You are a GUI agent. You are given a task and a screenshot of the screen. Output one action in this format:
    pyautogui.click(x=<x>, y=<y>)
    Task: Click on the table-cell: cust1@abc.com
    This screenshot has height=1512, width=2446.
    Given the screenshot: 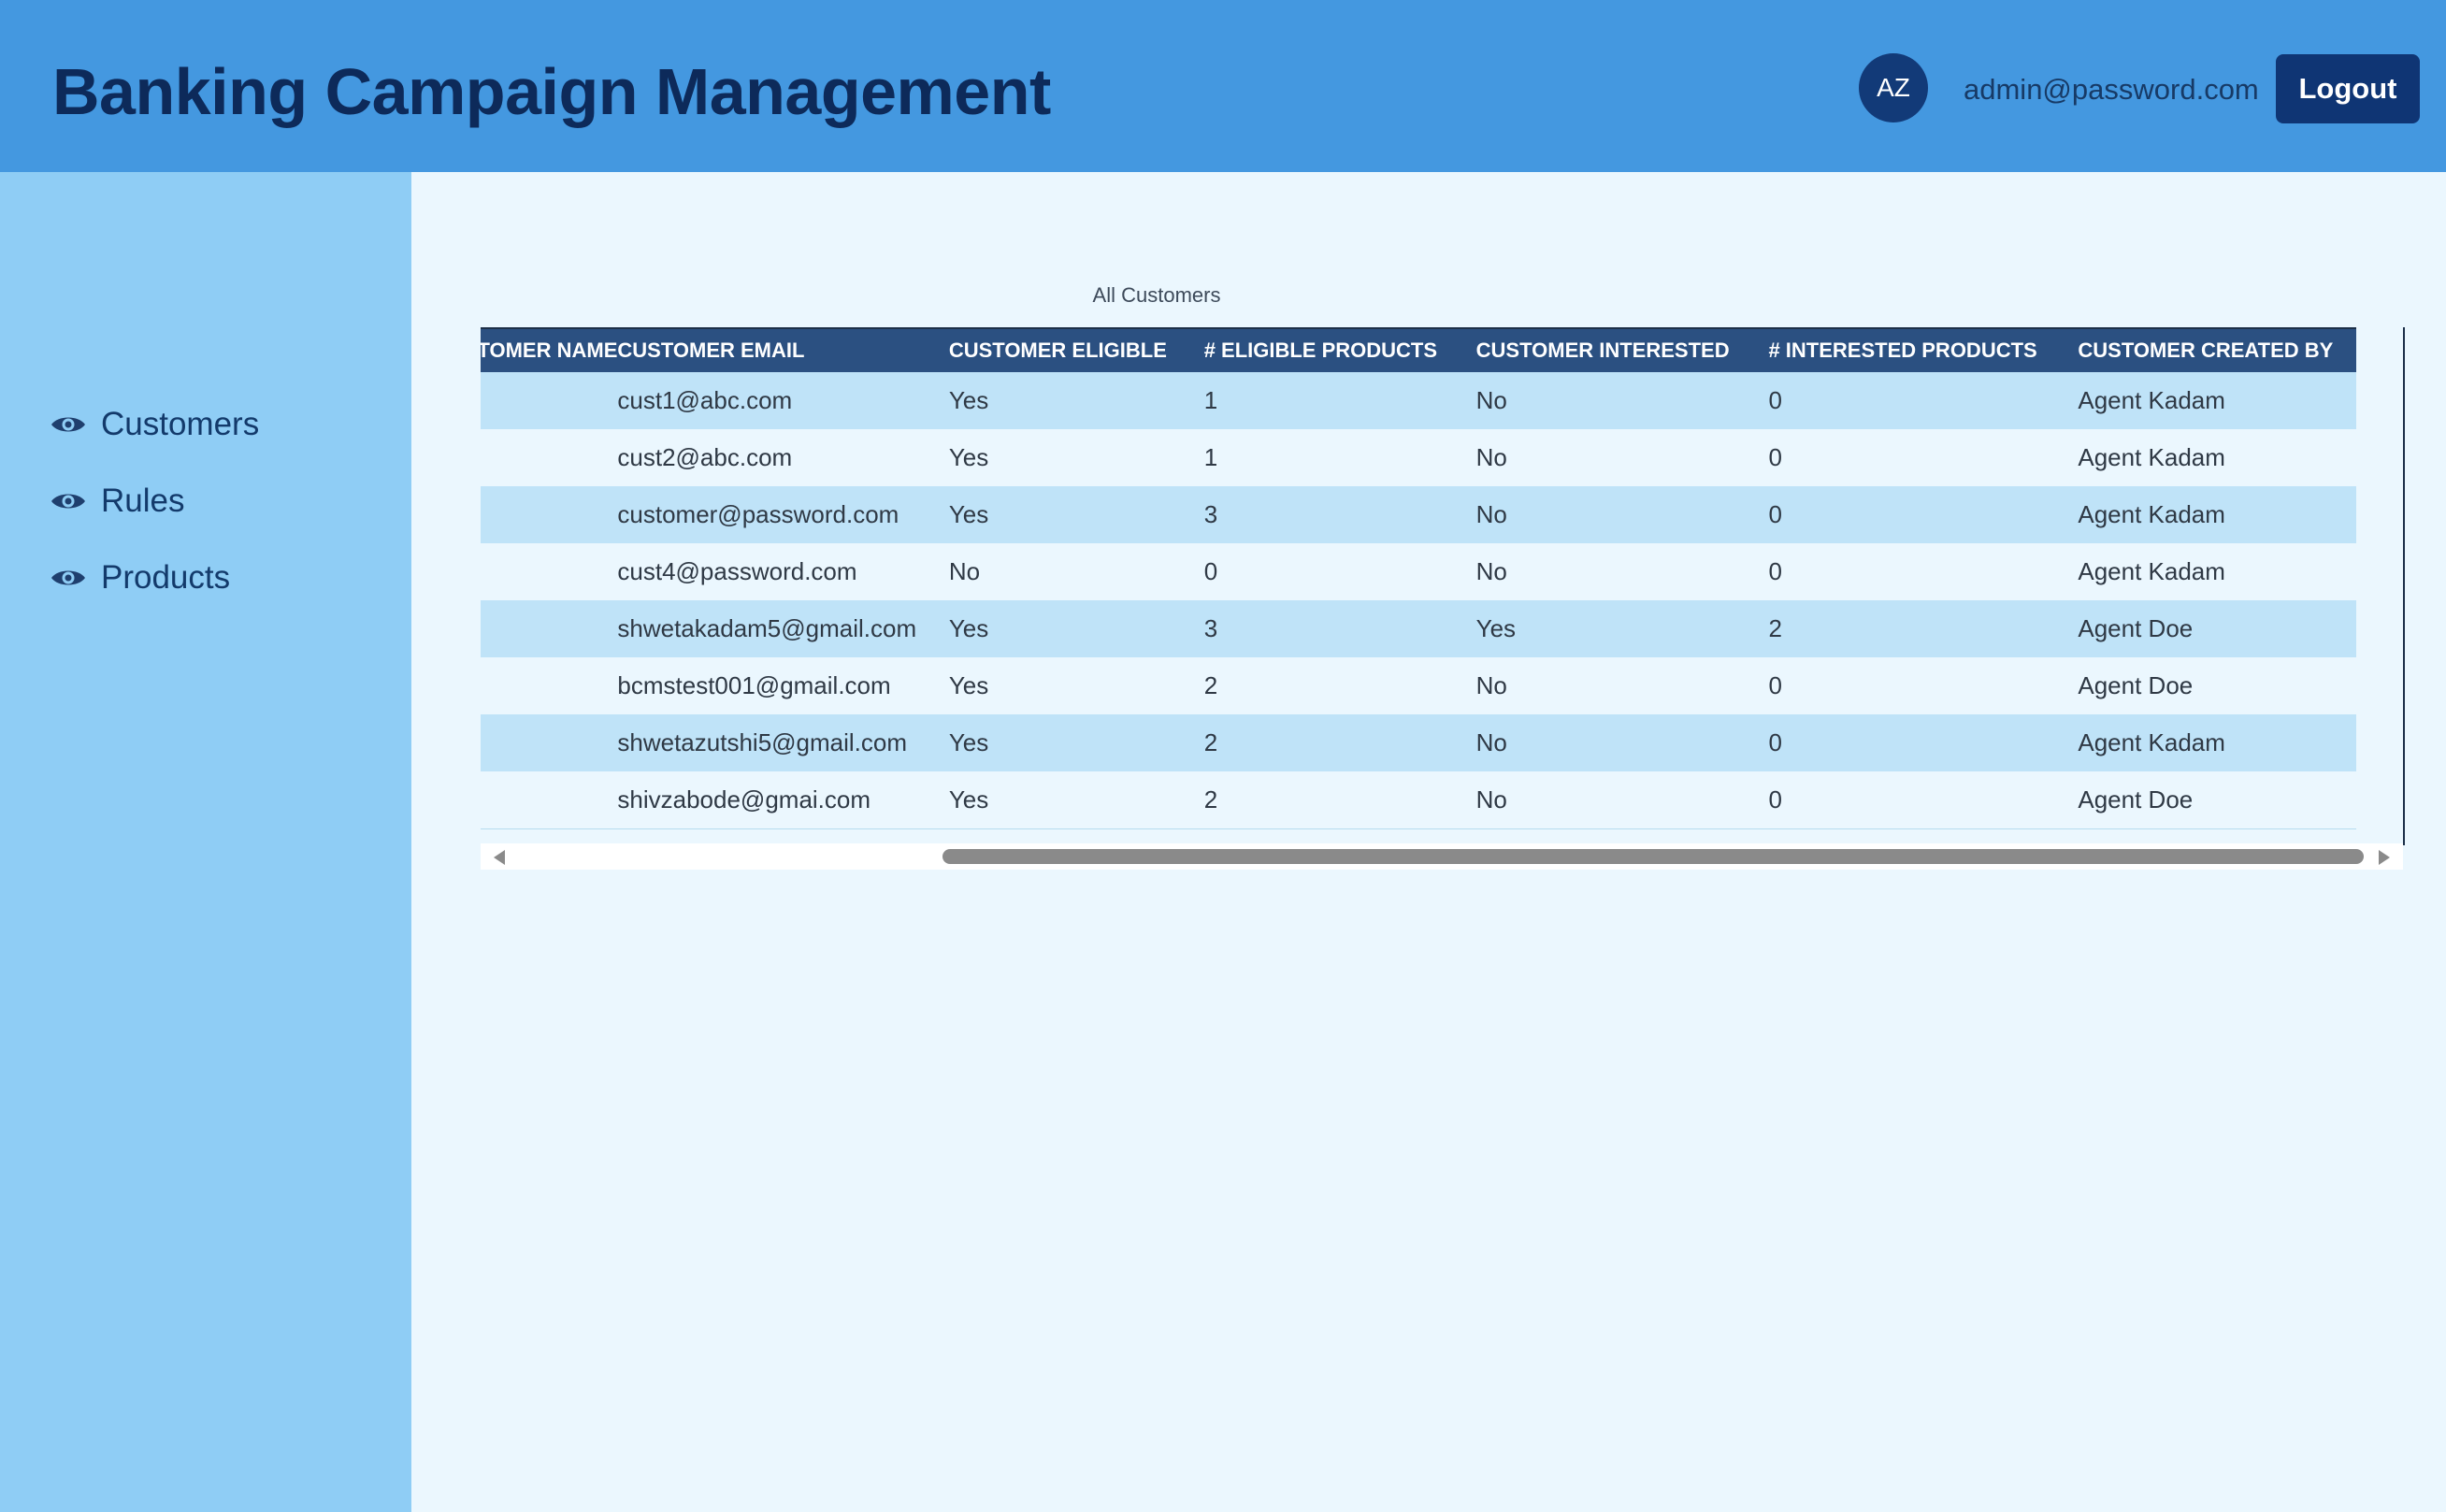 What is the action you would take?
    pyautogui.click(x=783, y=400)
    